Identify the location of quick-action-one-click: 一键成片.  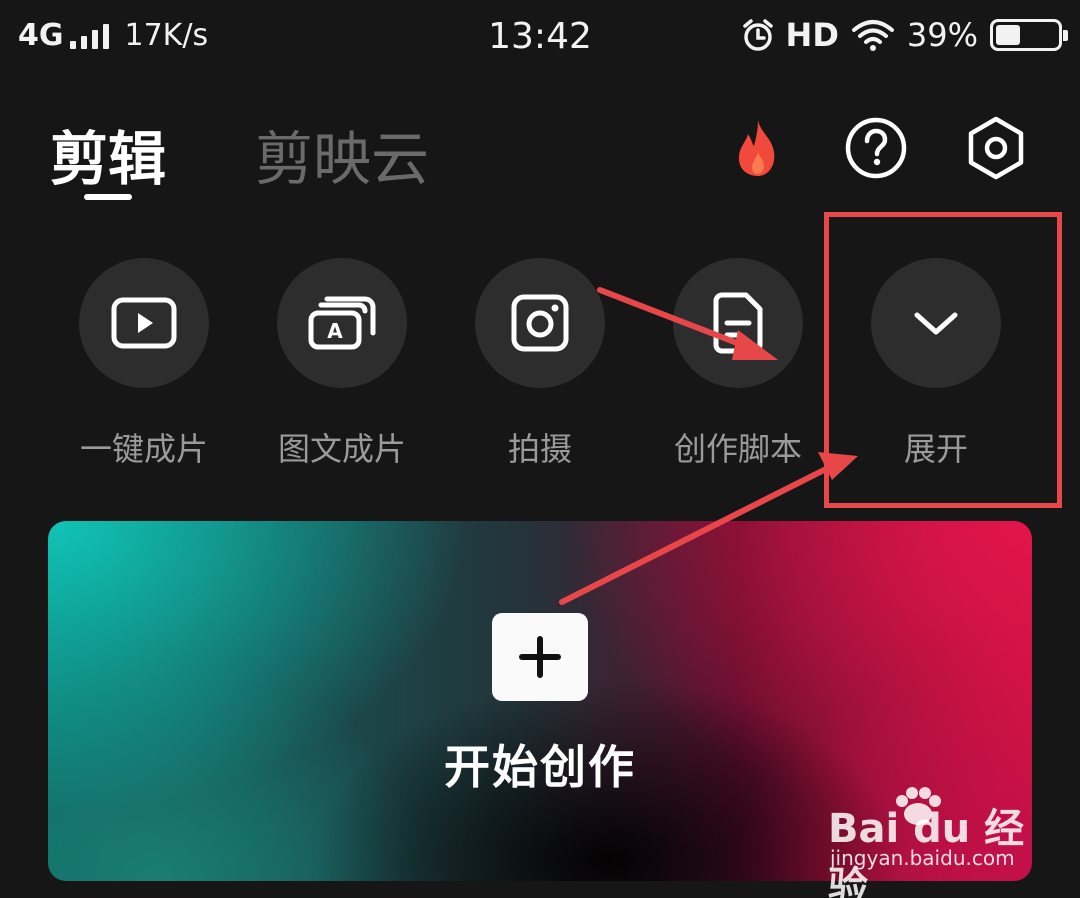
(144, 364).